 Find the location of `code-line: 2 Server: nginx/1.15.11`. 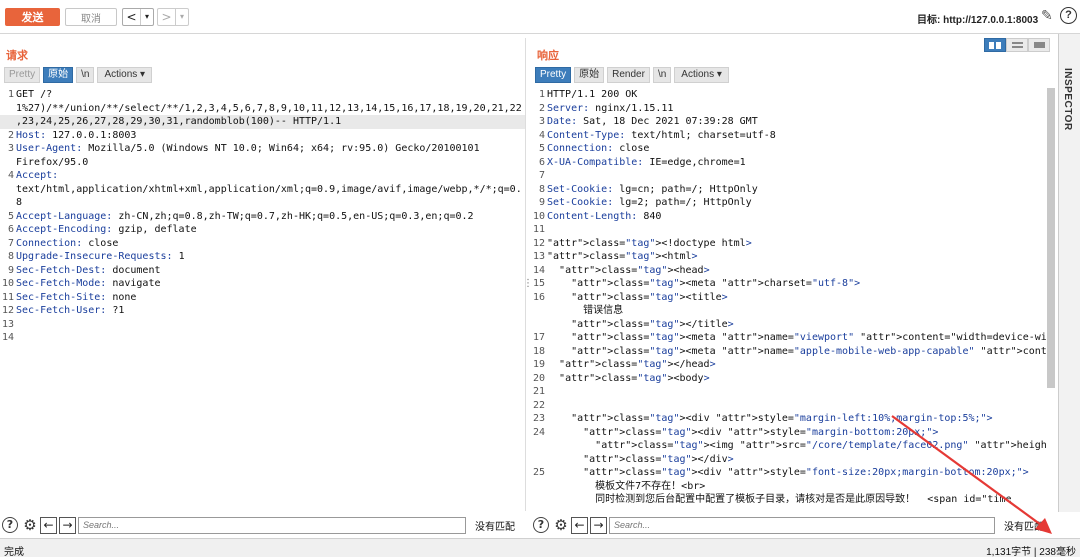

code-line: 2 Server: nginx/1.15.11 is located at coordinates (788, 109).